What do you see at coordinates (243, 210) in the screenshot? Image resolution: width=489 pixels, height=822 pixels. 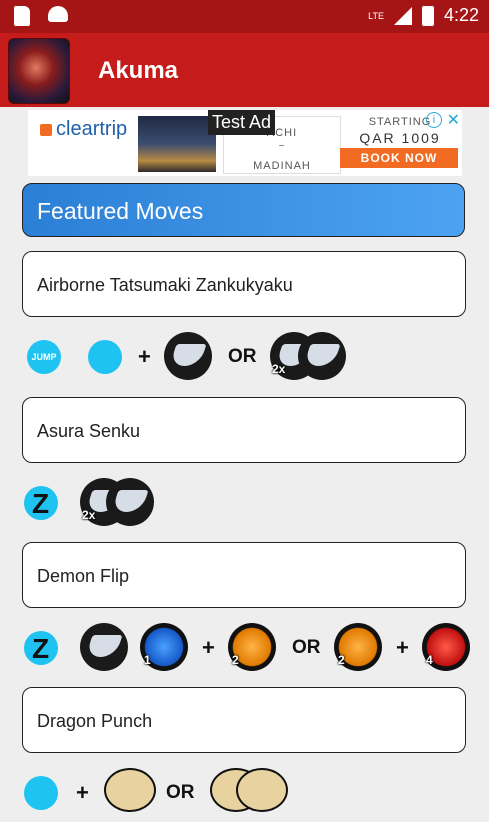 I see `featured-moves-header: Featured Moves` at bounding box center [243, 210].